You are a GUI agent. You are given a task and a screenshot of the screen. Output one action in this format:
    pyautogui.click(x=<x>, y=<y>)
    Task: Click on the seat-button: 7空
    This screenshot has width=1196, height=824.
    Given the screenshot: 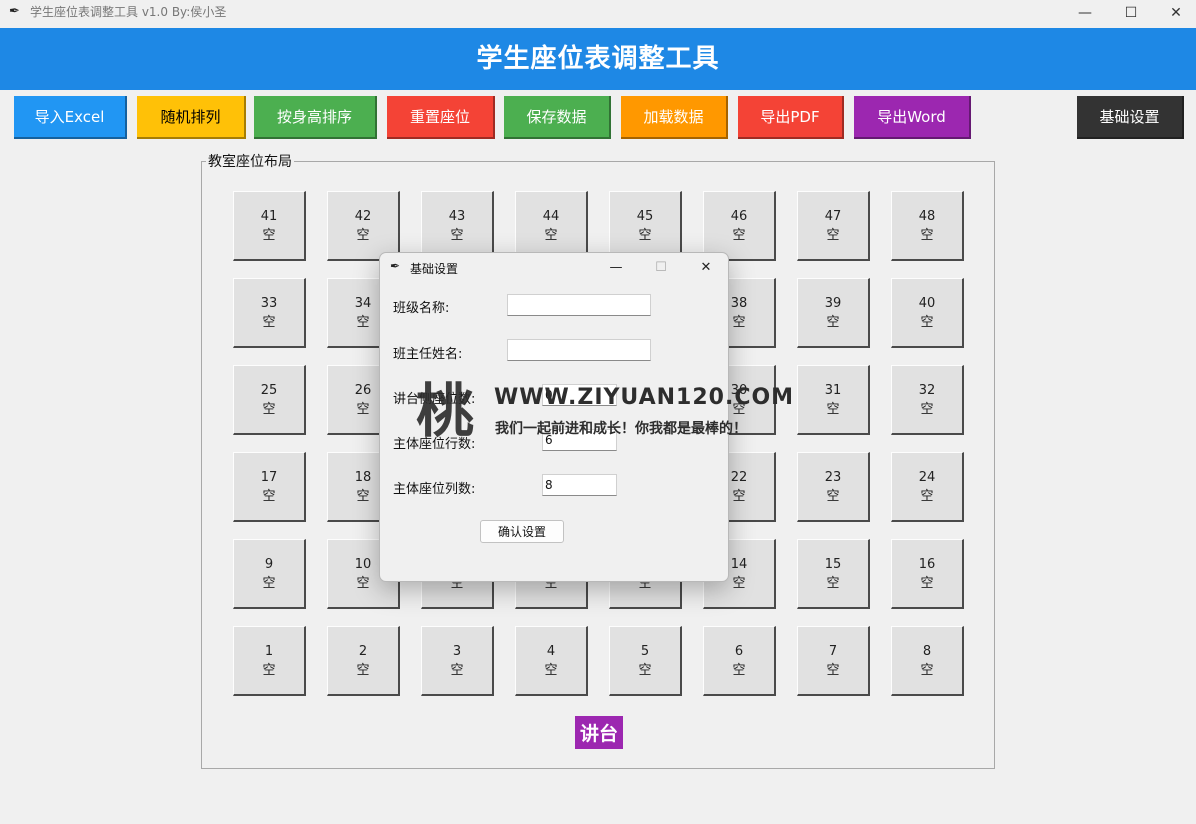 What is the action you would take?
    pyautogui.click(x=833, y=661)
    